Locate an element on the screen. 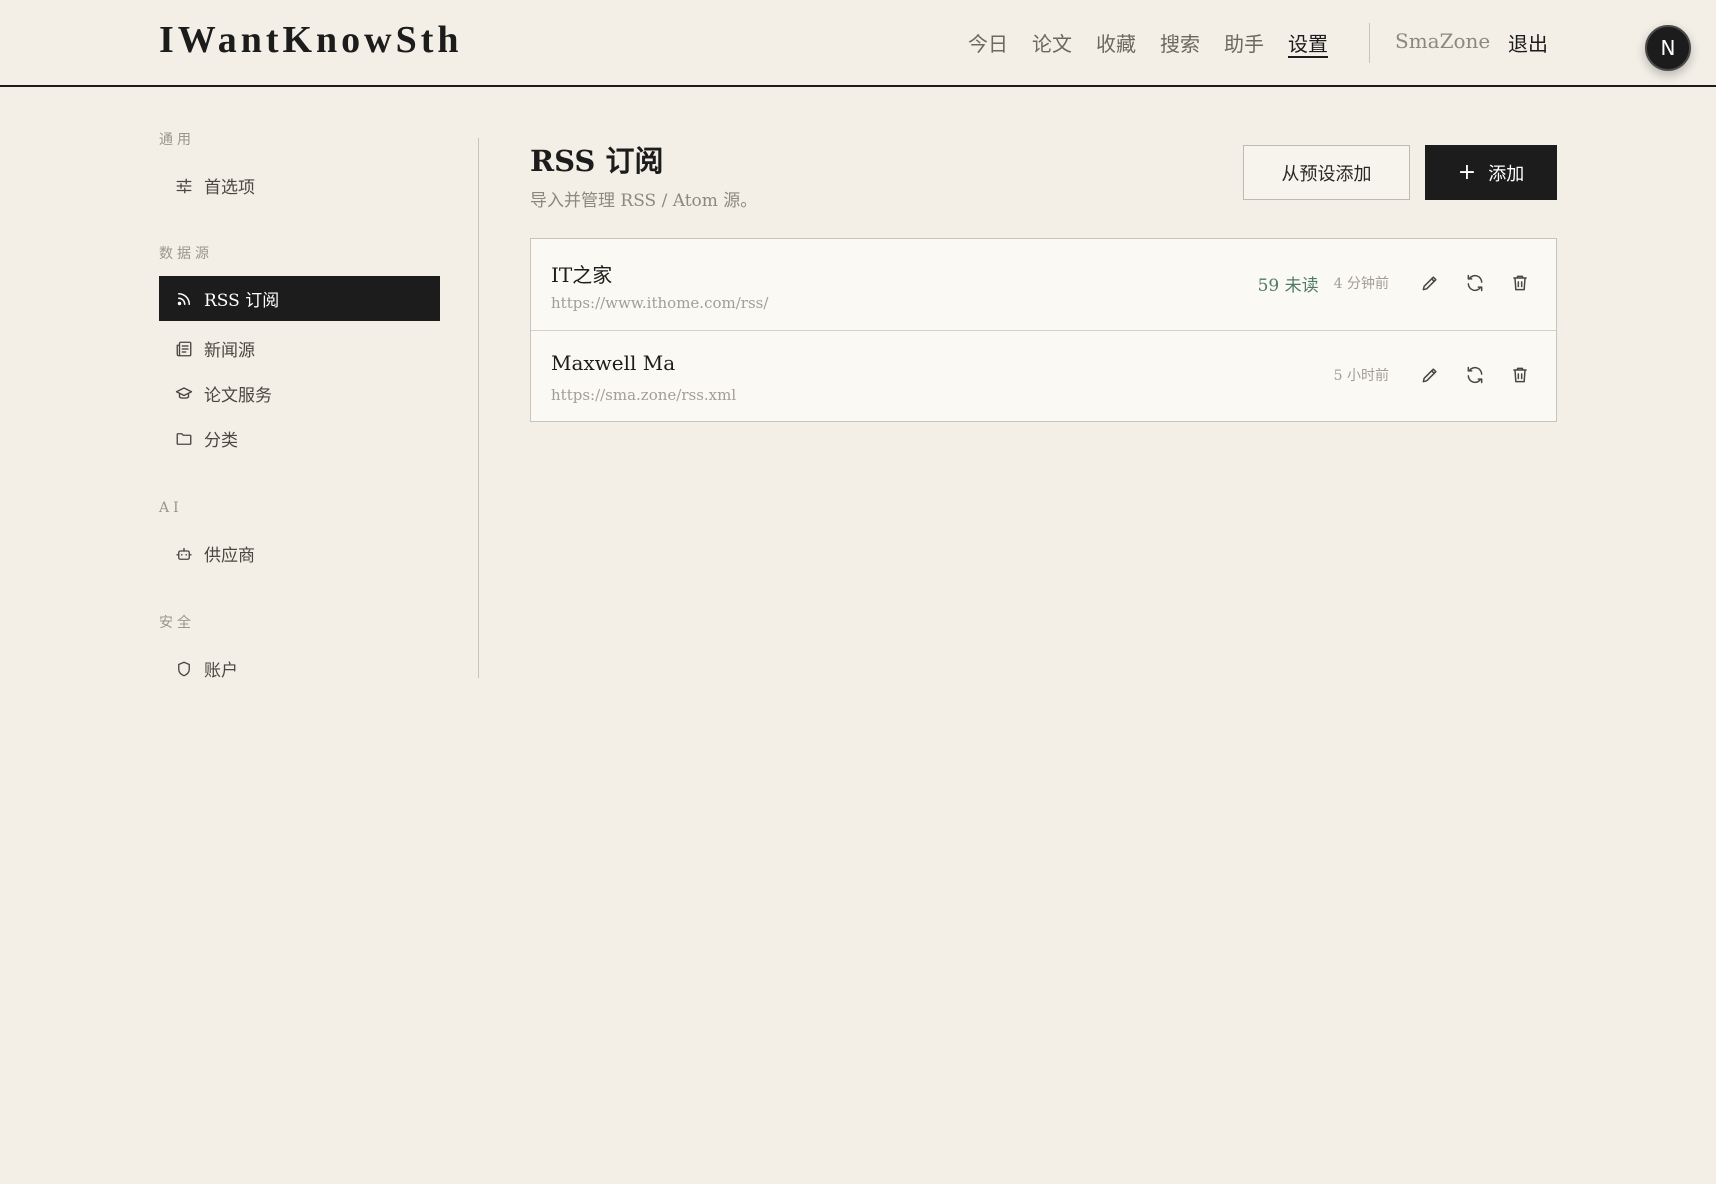 This screenshot has height=1184, width=1716. nav-settings: 设置 is located at coordinates (1308, 42).